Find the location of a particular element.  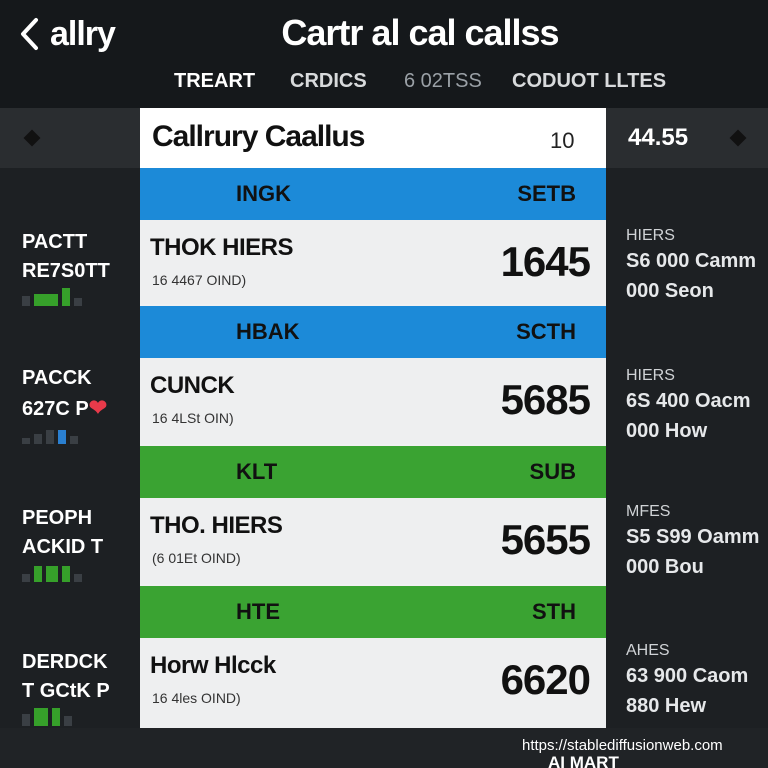

tab-1: TREART is located at coordinates (214, 81).